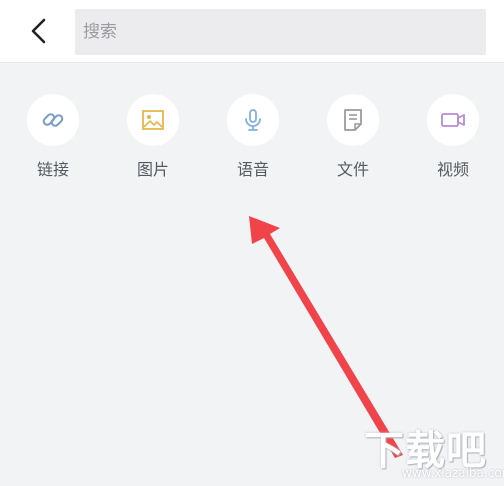 The image size is (504, 486). Describe the element at coordinates (425, 451) in the screenshot. I see `watermark-text: 下载吧` at that location.